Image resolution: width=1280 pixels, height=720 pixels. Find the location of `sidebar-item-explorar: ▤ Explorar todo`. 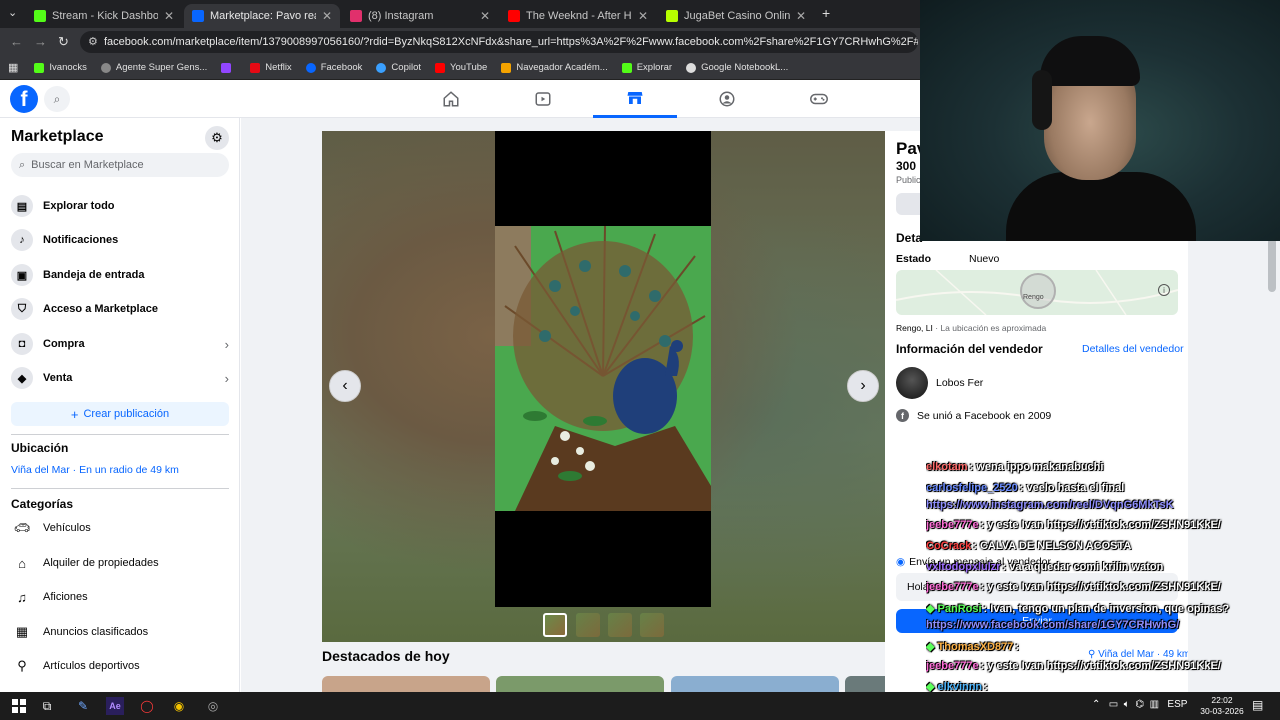

sidebar-item-explorar: ▤ Explorar todo is located at coordinates (120, 206).